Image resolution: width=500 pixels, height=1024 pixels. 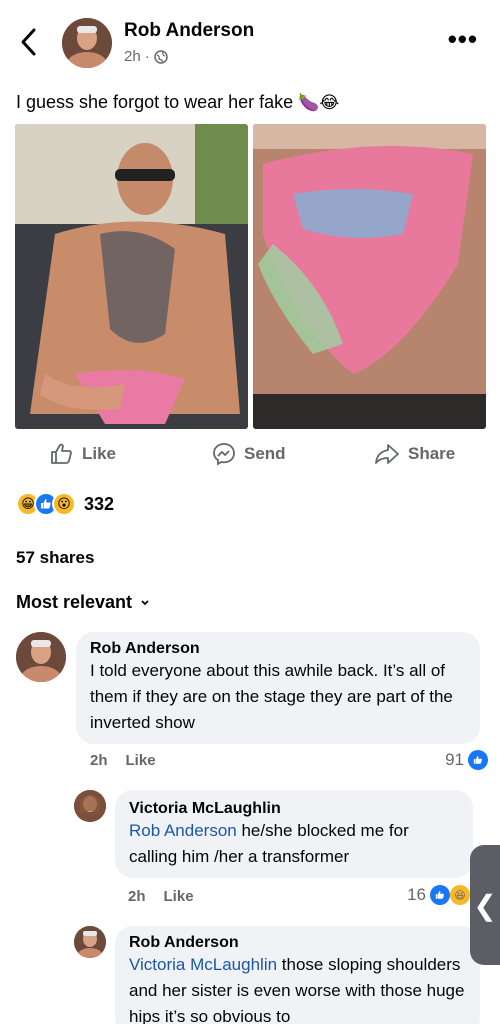 I want to click on commenter-name: Victoria McLaughlin, so click(x=294, y=809).